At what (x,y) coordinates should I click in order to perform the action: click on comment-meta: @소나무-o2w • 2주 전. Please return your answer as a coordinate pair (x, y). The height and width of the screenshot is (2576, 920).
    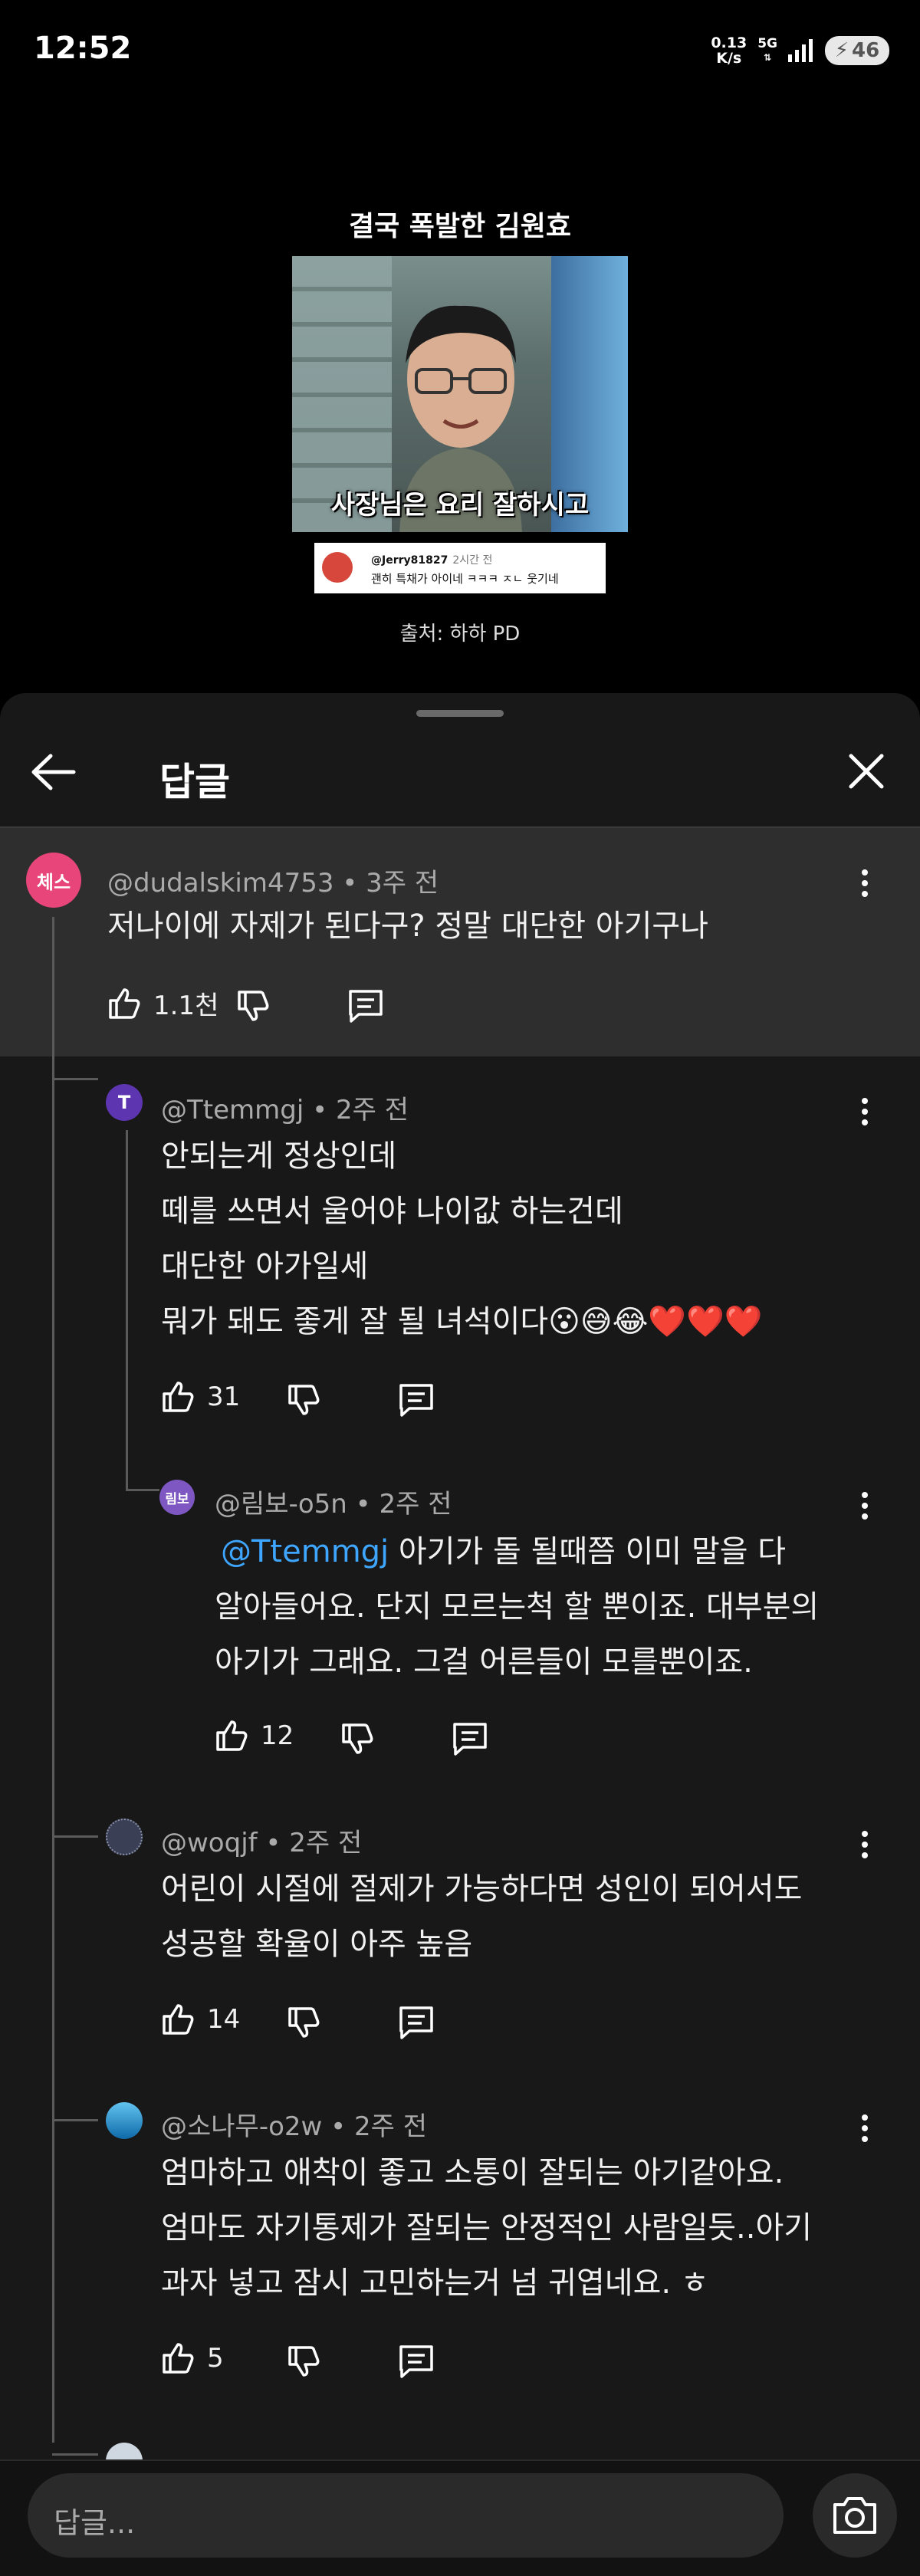
    Looking at the image, I should click on (294, 2126).